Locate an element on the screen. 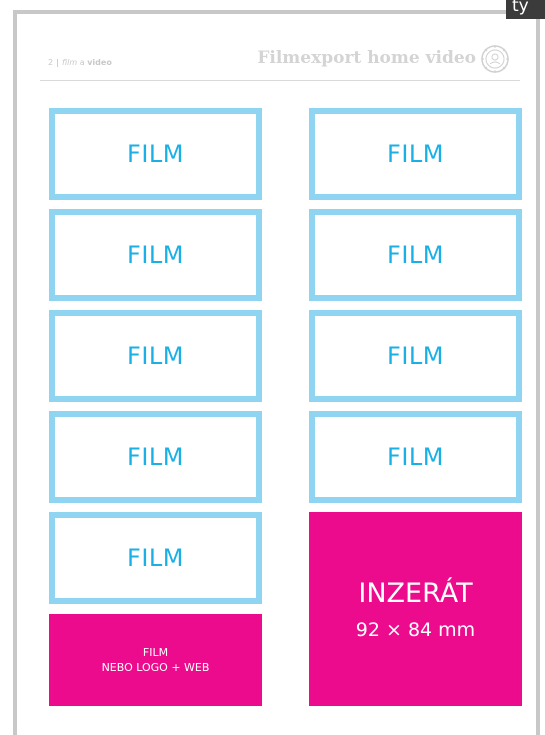 Image resolution: width=545 pixels, height=735 pixels. film-box-9: FILM is located at coordinates (155, 558).